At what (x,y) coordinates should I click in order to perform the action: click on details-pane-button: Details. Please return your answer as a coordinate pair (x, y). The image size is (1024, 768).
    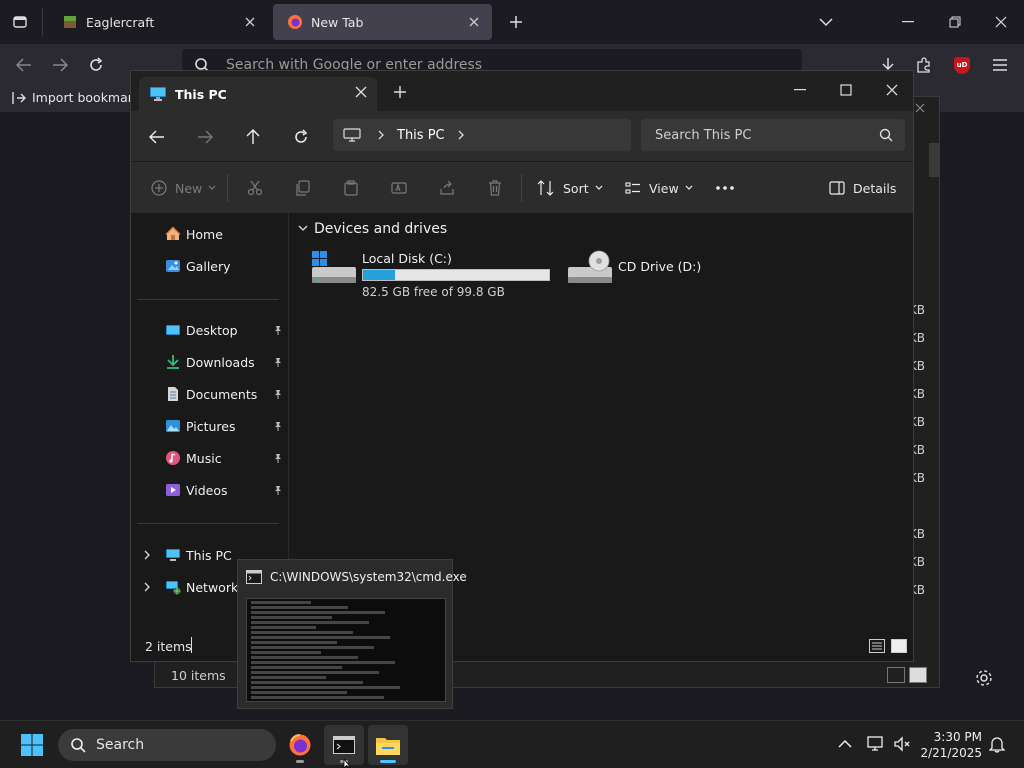
    Looking at the image, I should click on (862, 188).